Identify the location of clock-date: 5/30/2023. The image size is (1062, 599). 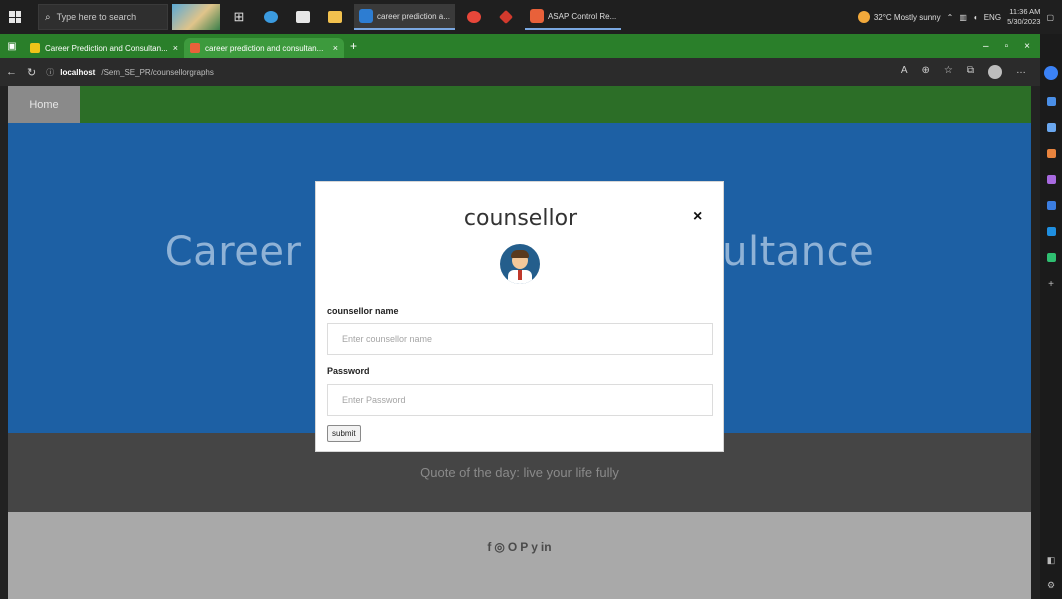
(1024, 21).